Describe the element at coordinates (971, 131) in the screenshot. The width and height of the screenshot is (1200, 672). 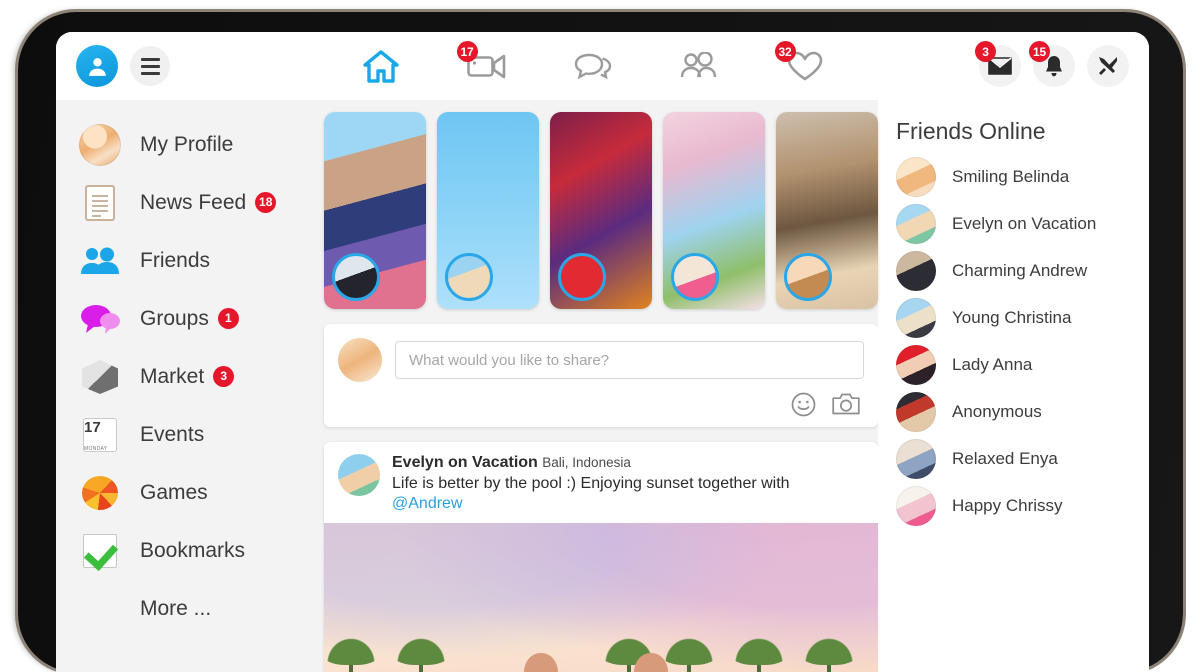
I see `friends-online-title: Friends Online` at that location.